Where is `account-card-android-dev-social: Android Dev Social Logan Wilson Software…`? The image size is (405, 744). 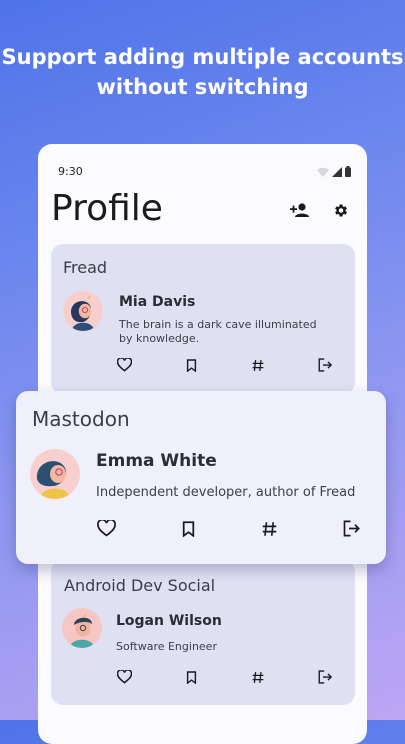
account-card-android-dev-social: Android Dev Social Logan Wilson Software… is located at coordinates (203, 632).